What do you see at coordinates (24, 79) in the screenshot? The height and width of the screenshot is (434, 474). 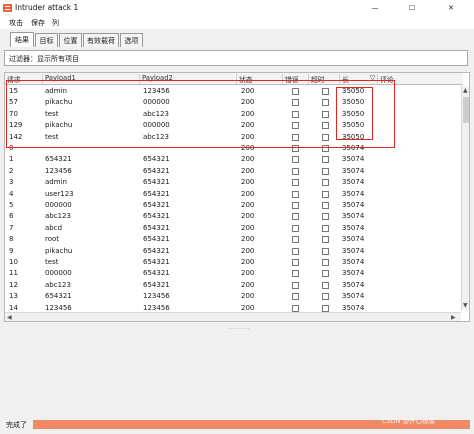 I see `column-header-request: 请求` at bounding box center [24, 79].